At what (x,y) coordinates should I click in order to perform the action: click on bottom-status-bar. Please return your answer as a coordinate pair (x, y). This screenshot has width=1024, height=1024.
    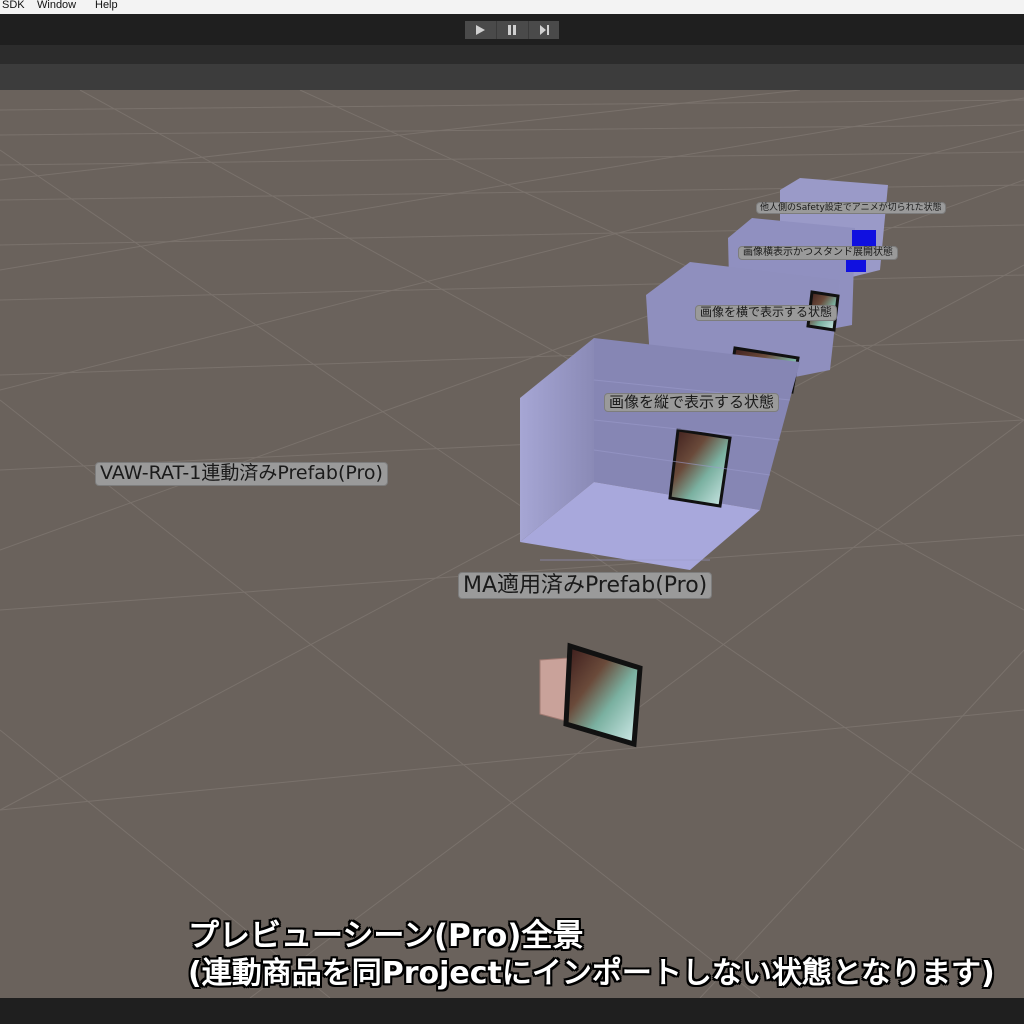
    Looking at the image, I should click on (512, 1011).